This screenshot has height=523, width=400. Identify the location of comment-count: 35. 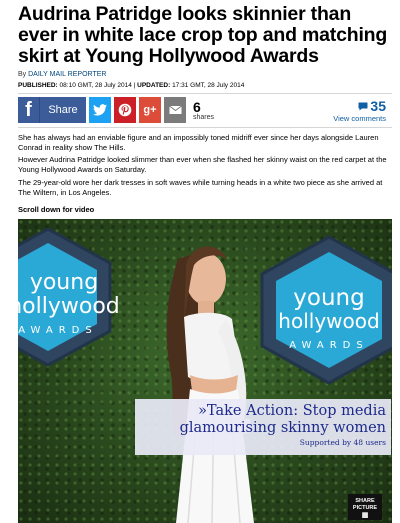
(378, 106).